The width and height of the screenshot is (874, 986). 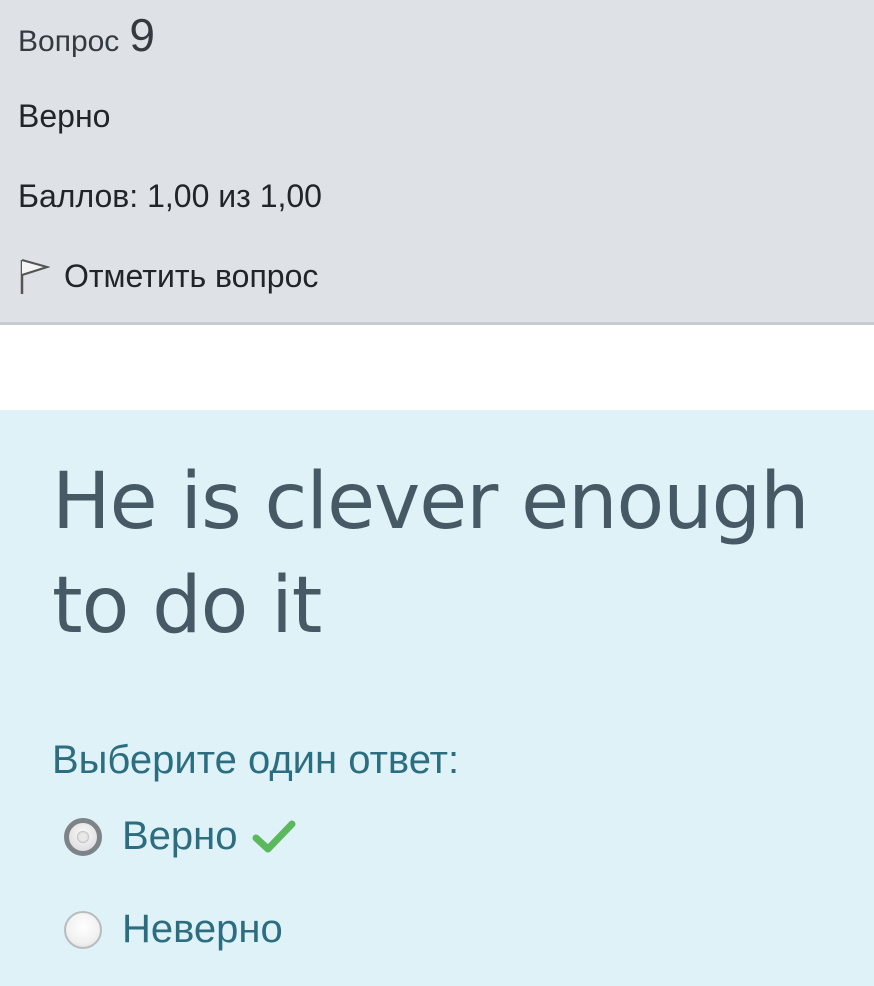 I want to click on question-state: Верно, so click(x=64, y=116).